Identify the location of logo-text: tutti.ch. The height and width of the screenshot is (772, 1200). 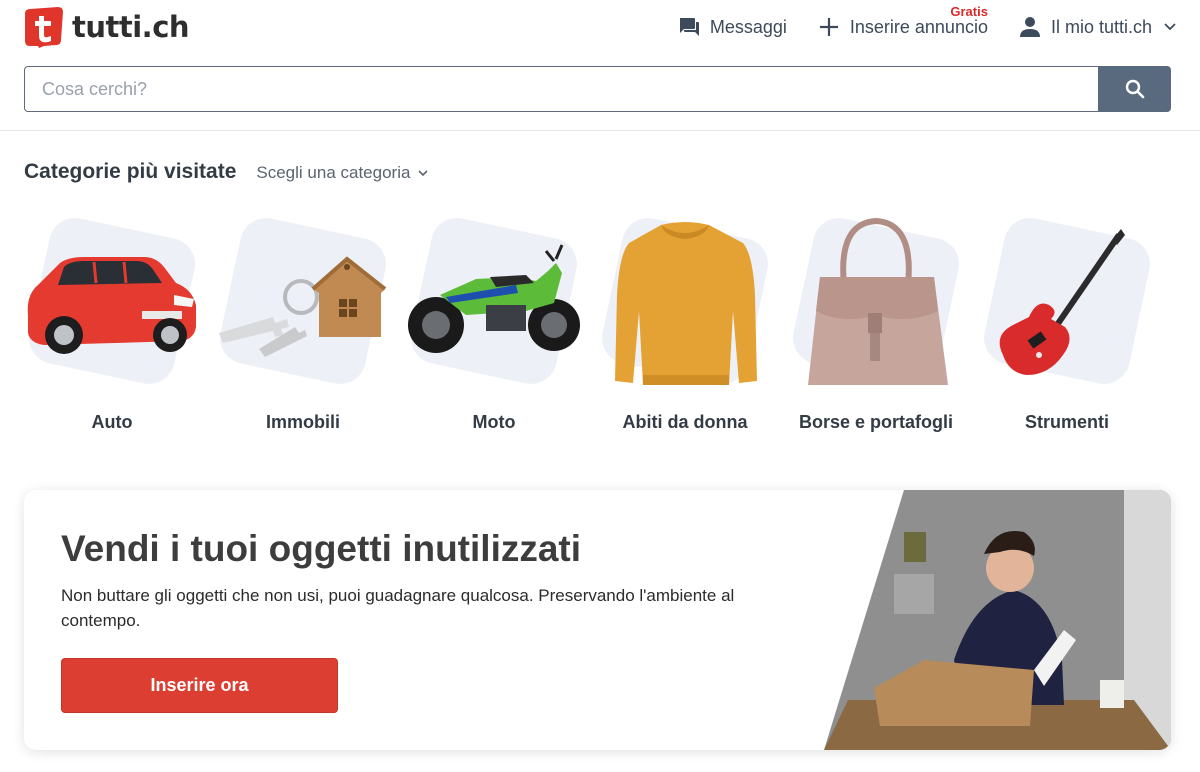
(131, 27).